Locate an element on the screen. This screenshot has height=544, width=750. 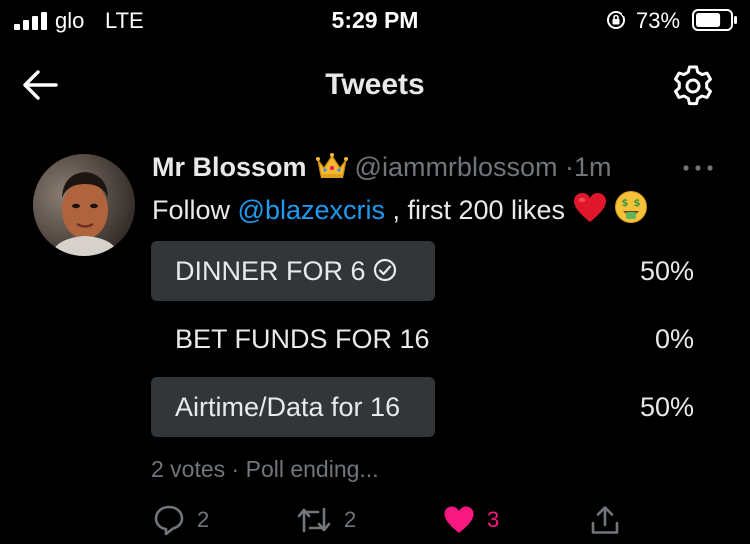
poll-option-2: BET FUNDS FOR 16 0% is located at coordinates (425, 339).